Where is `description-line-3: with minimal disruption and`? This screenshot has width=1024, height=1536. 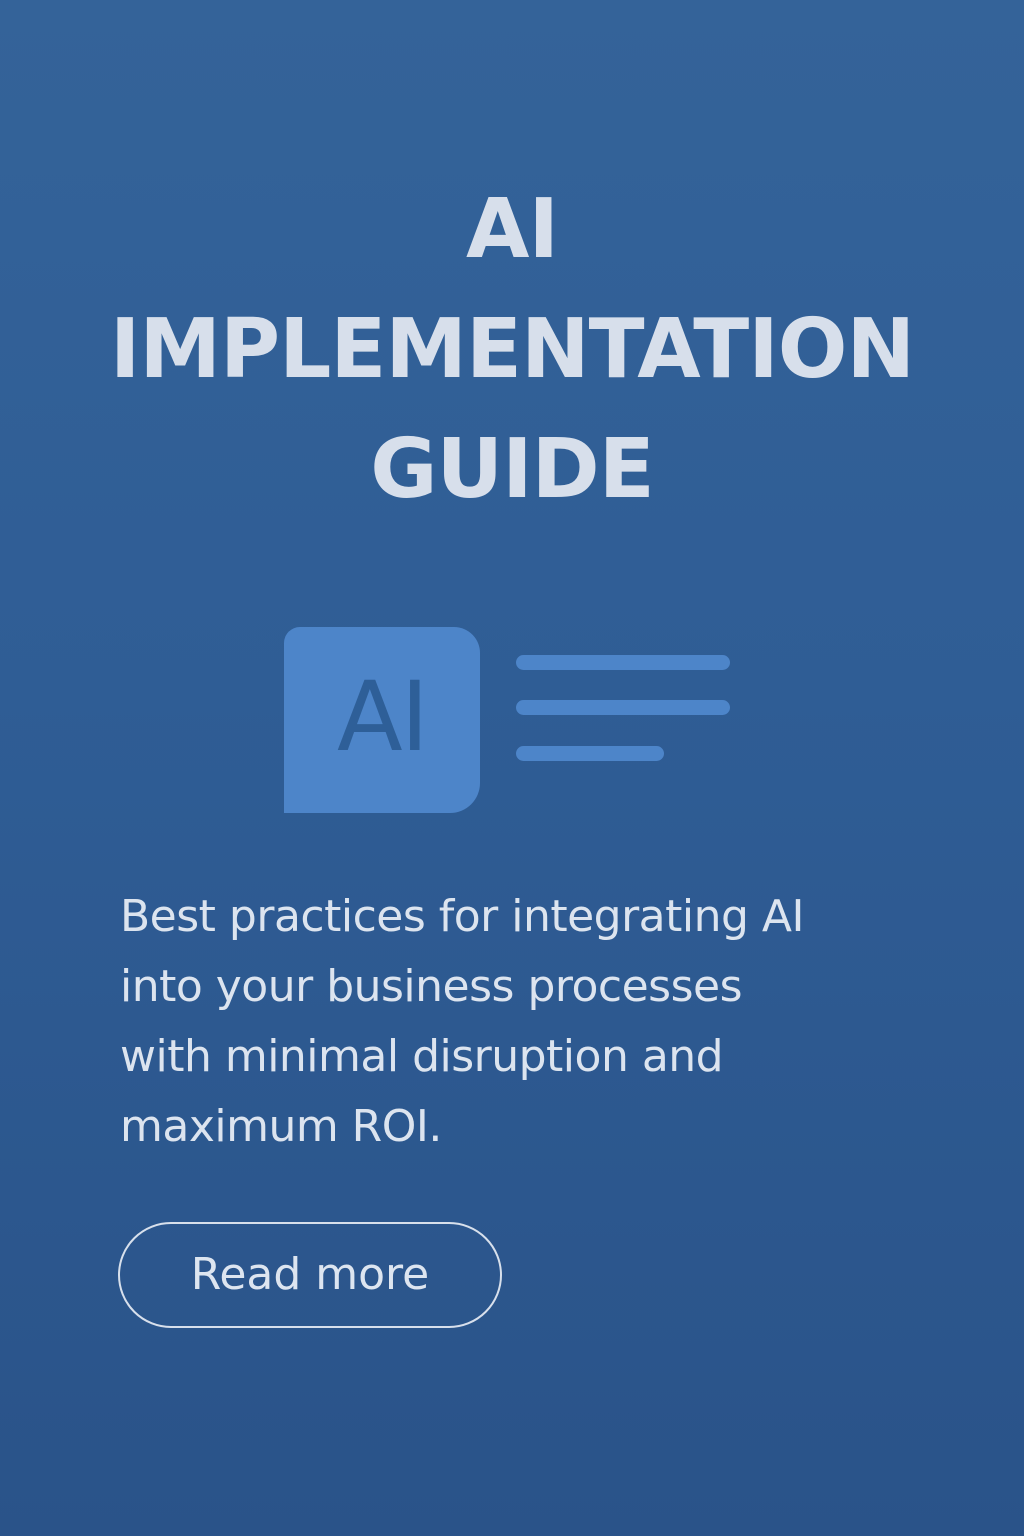 description-line-3: with minimal disruption and is located at coordinates (422, 1056).